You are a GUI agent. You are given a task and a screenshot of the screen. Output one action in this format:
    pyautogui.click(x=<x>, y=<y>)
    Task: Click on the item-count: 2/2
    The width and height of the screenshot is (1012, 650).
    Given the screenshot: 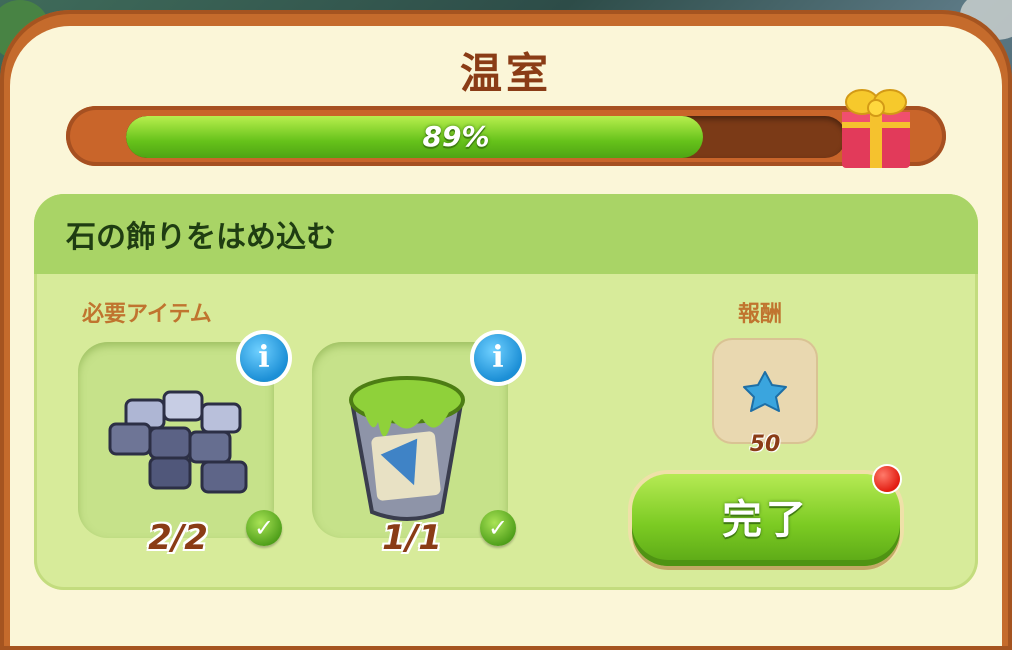 What is the action you would take?
    pyautogui.click(x=178, y=538)
    